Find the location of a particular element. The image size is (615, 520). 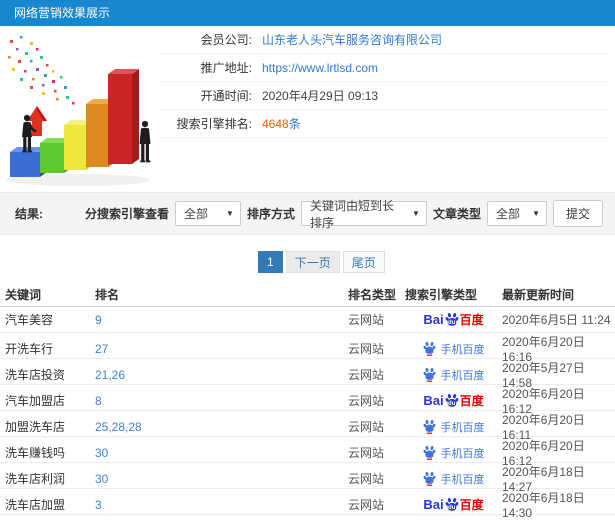

table-row: 开洗车行 27 云网站 手机百度 2020年6月20日 16:16 is located at coordinates (307, 348).